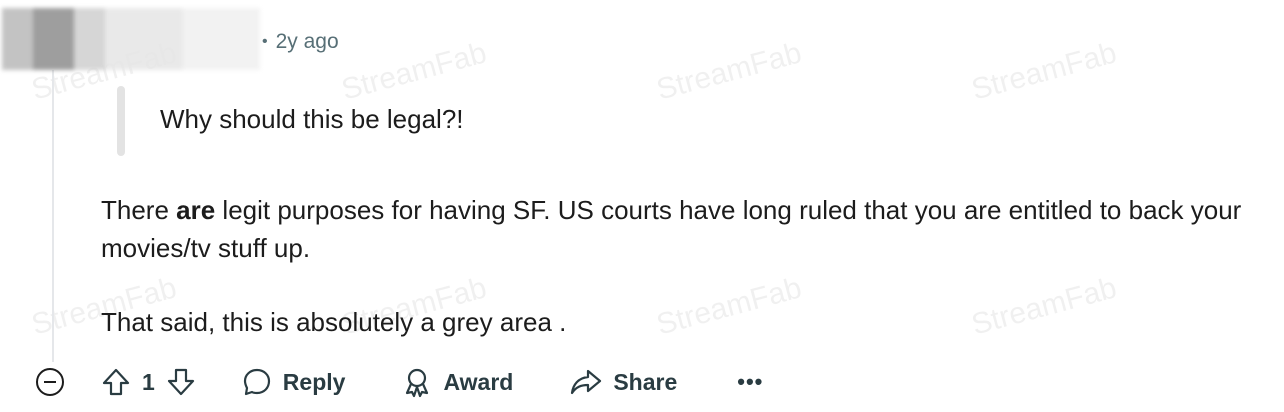 The image size is (1284, 412). I want to click on timestamp: 2y ago, so click(307, 42).